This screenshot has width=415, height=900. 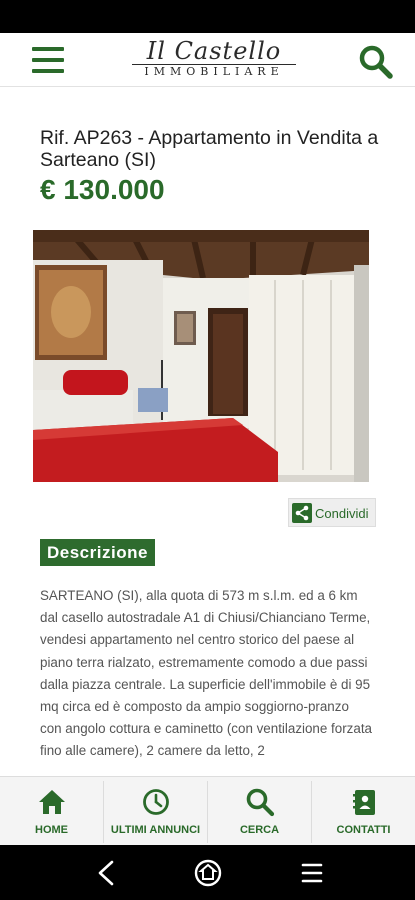 I want to click on menu-button, so click(x=48, y=60).